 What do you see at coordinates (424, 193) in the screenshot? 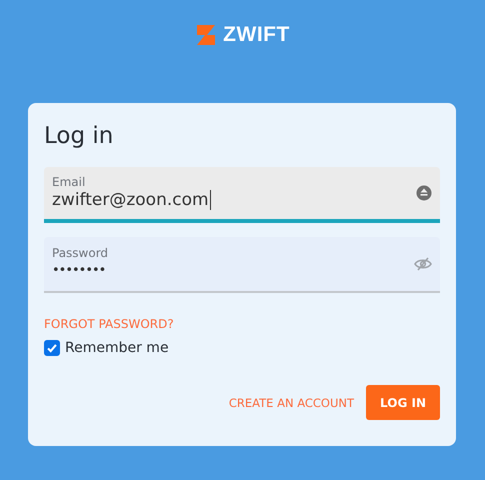
I see `autofill-icon` at bounding box center [424, 193].